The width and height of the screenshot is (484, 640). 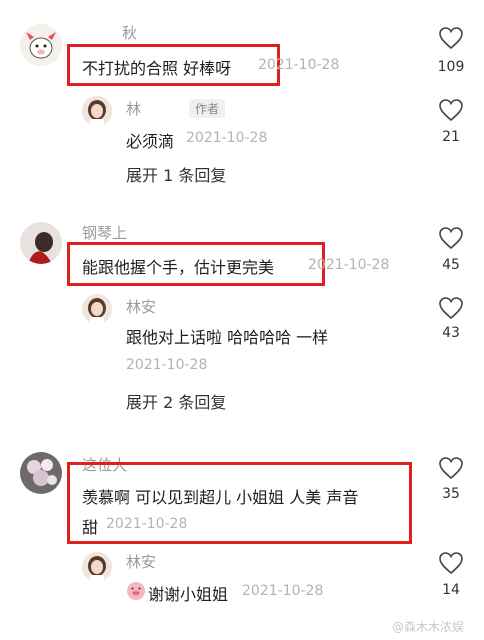 I want to click on like-count: 21, so click(x=451, y=137).